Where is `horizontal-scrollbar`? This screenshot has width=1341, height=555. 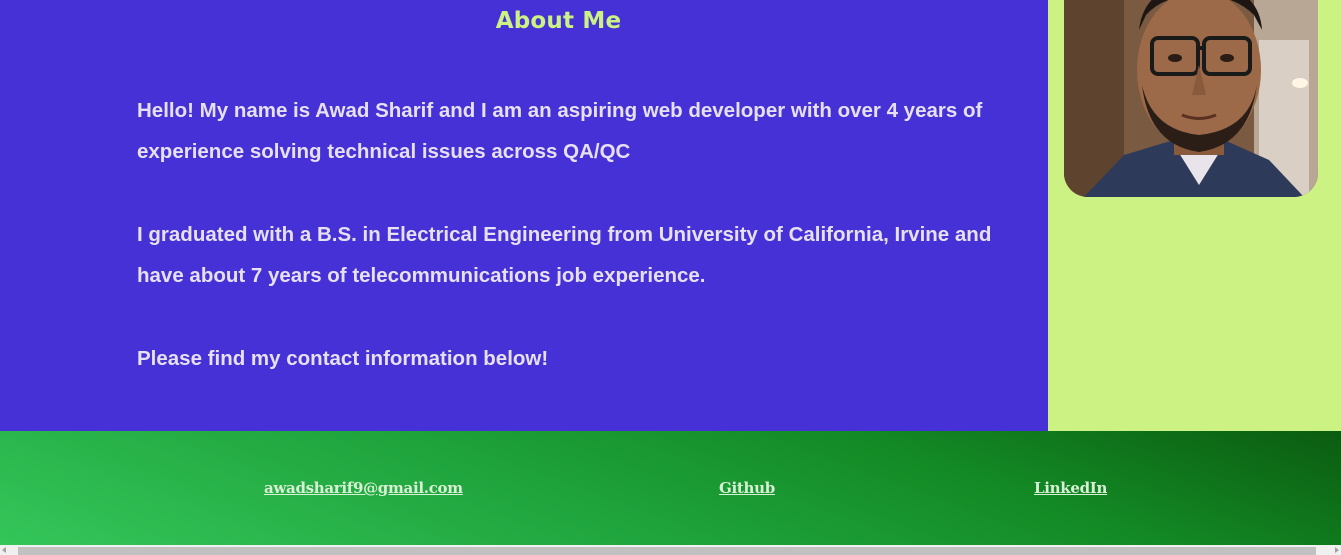
horizontal-scrollbar is located at coordinates (670, 550).